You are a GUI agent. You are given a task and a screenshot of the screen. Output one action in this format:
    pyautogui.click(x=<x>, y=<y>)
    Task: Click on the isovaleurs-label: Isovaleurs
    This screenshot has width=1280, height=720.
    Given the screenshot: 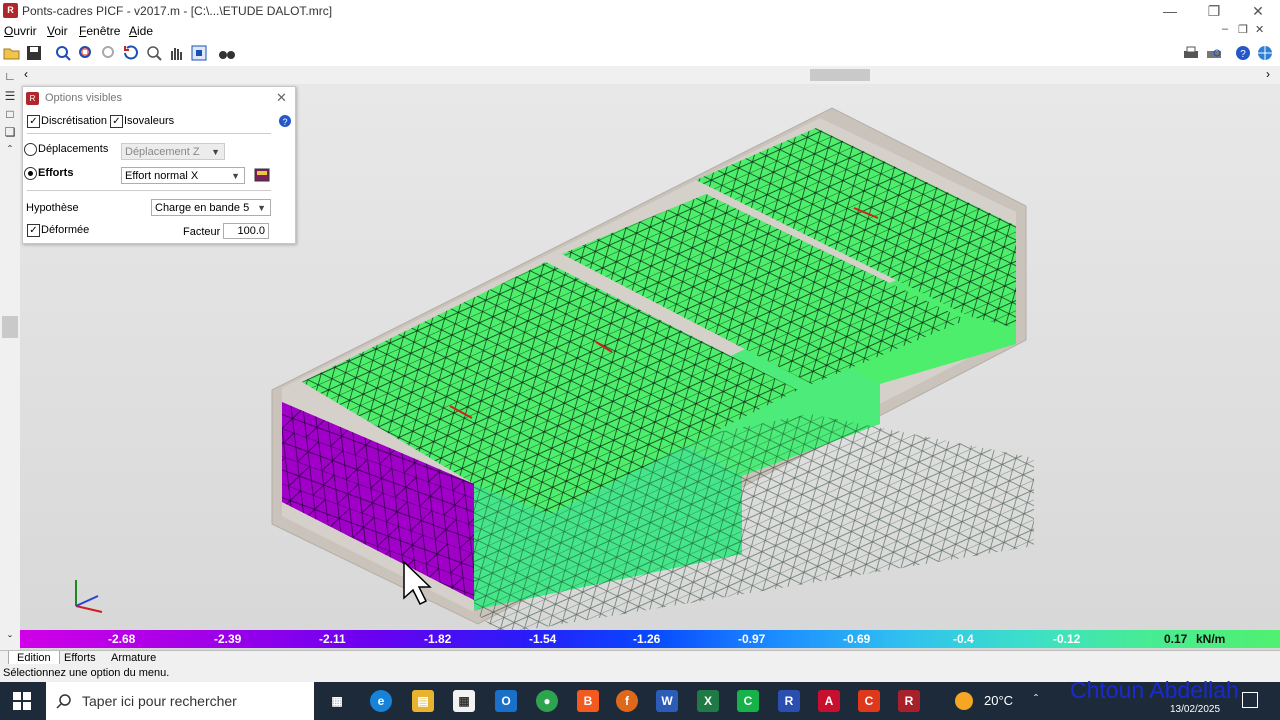 What is the action you would take?
    pyautogui.click(x=149, y=121)
    